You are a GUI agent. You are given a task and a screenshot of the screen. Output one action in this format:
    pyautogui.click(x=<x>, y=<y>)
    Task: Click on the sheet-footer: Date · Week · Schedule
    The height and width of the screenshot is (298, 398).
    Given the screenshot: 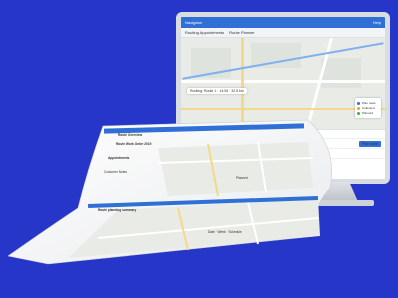 What is the action you would take?
    pyautogui.click(x=225, y=232)
    